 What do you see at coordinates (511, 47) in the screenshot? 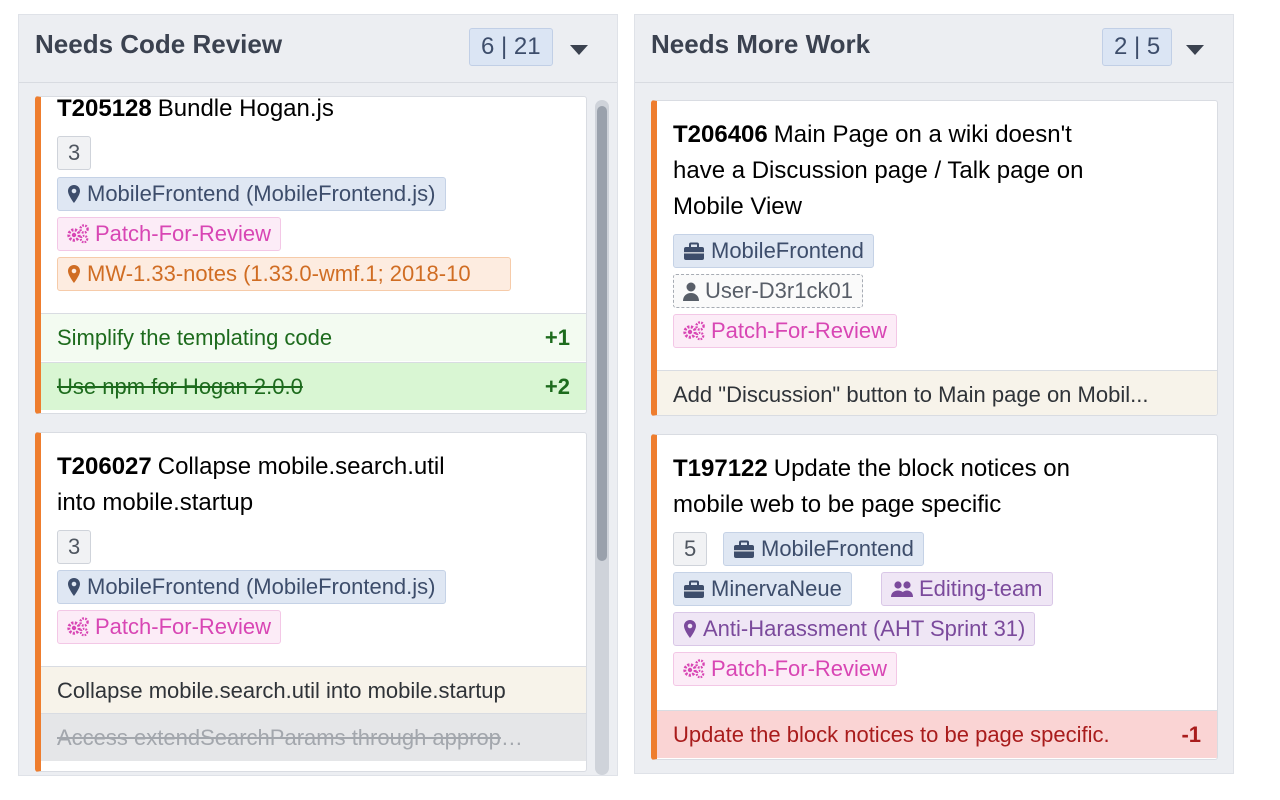
I see `column-count-badge: 6 | 21` at bounding box center [511, 47].